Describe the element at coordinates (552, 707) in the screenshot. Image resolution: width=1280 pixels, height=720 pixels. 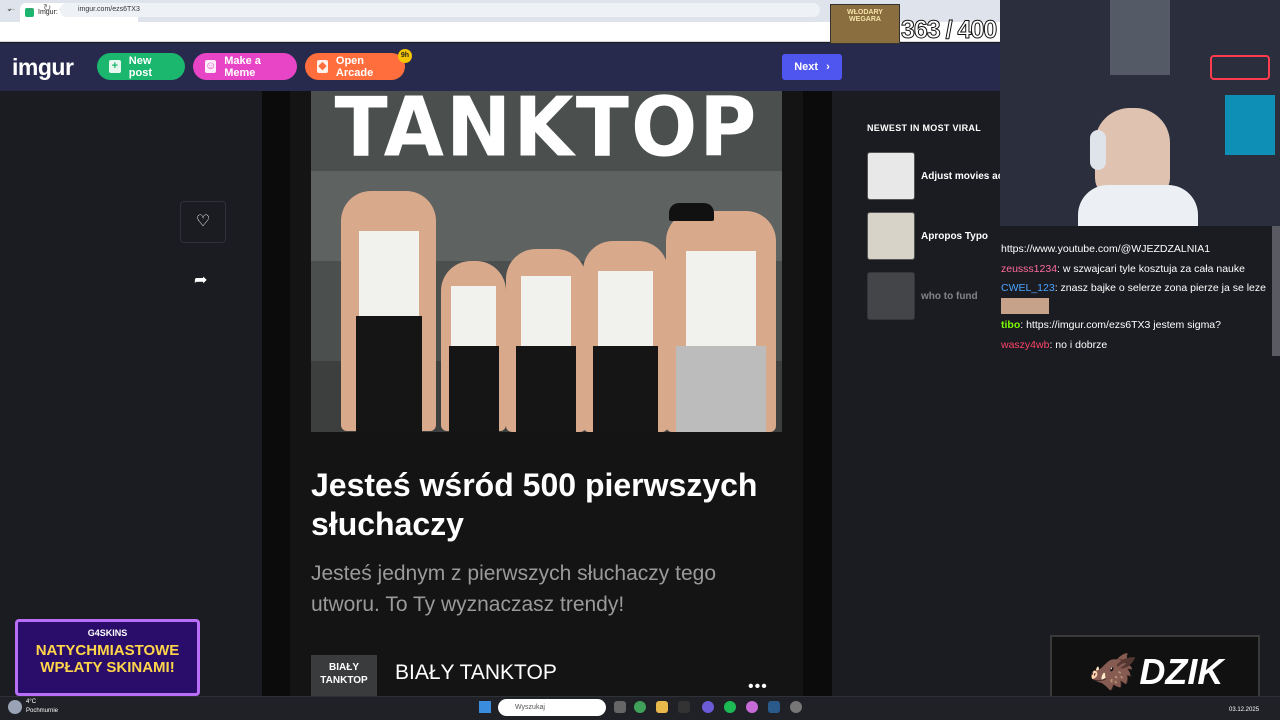
I see `taskbar-search-input: Wyszukaj` at that location.